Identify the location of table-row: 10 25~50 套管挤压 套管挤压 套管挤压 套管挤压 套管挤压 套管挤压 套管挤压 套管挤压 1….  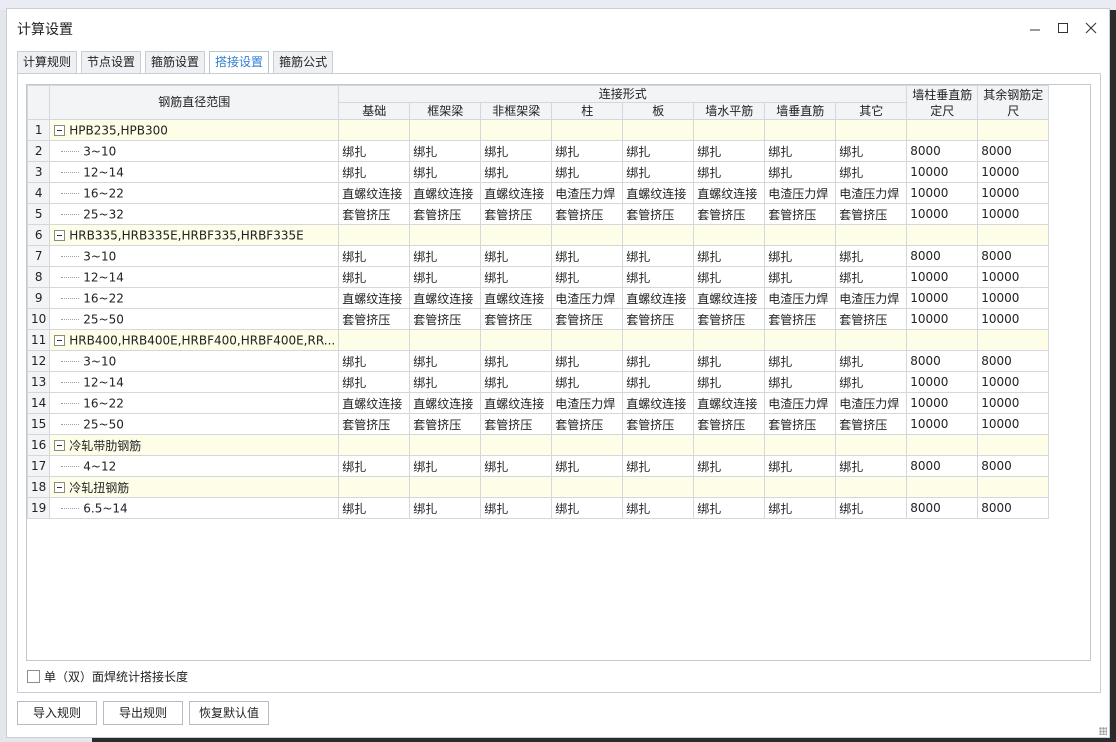
(538, 319).